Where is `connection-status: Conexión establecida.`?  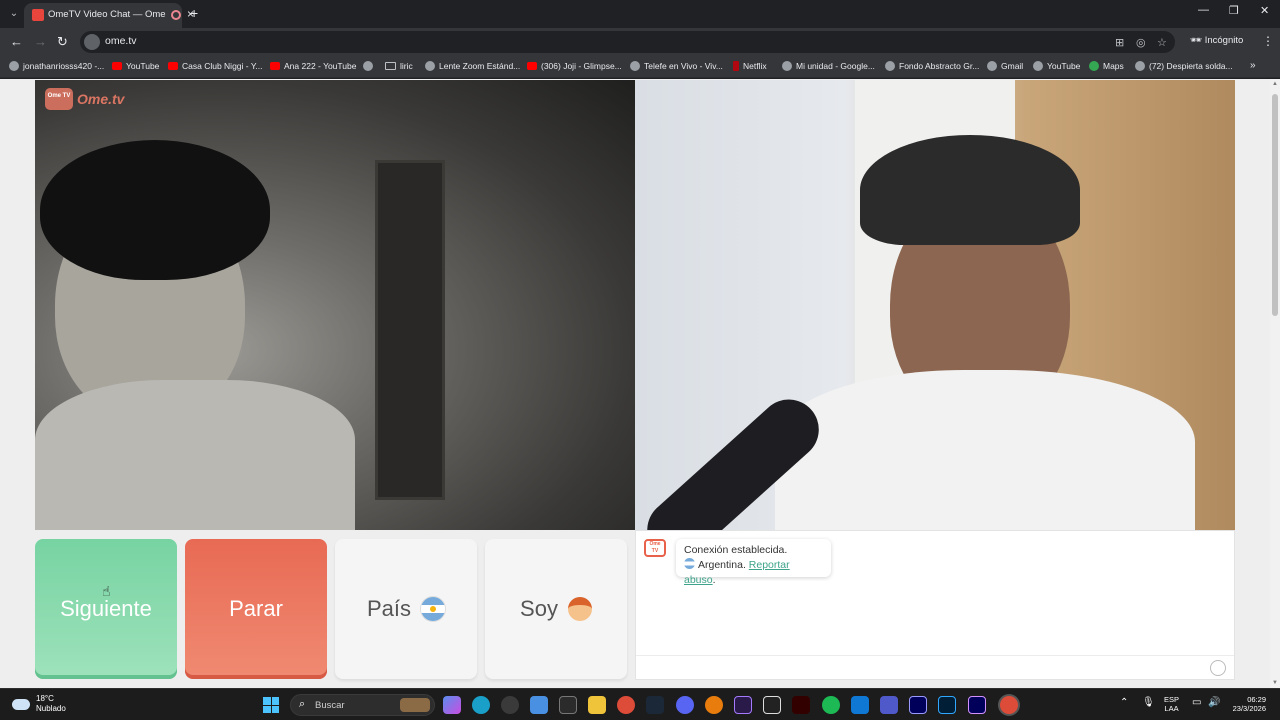 connection-status: Conexión establecida. is located at coordinates (736, 550).